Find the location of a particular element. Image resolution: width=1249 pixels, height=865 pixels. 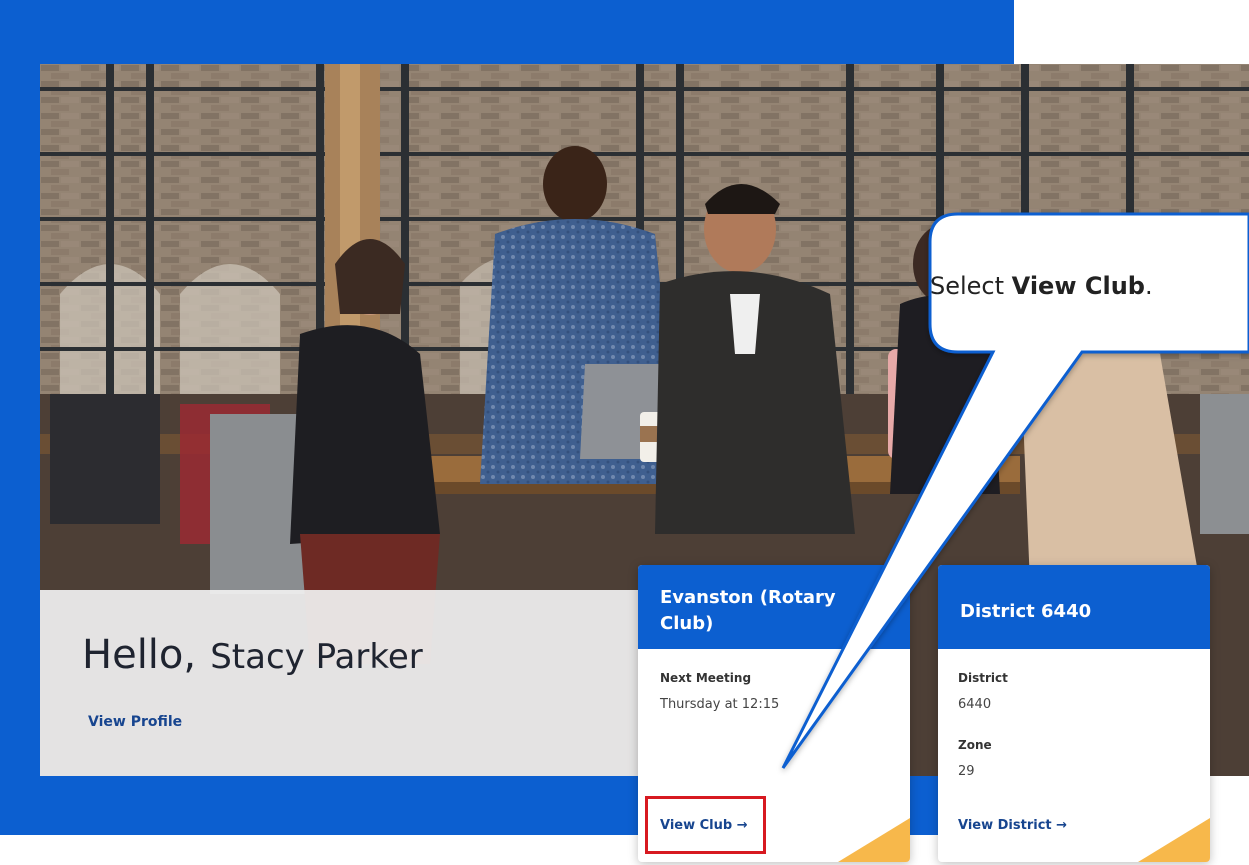

callout-text: Select View Club. is located at coordinates (1089, 286).